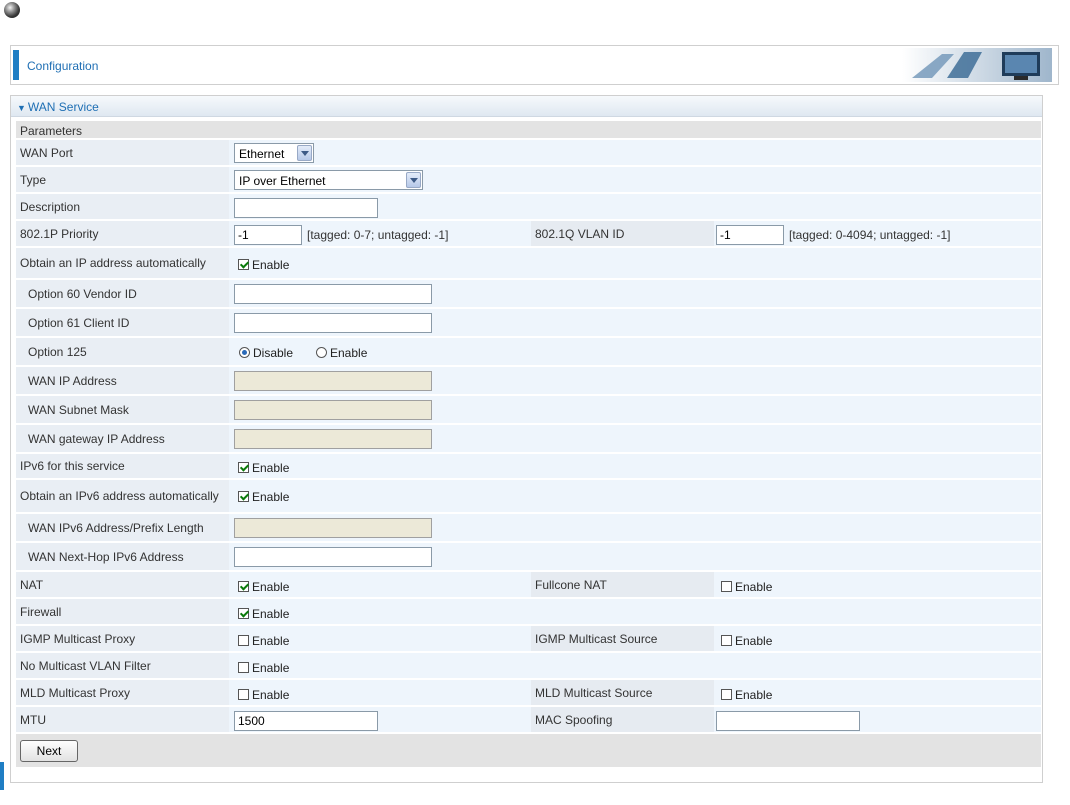 The height and width of the screenshot is (805, 1070). What do you see at coordinates (33, 179) in the screenshot?
I see `type-label: Type` at bounding box center [33, 179].